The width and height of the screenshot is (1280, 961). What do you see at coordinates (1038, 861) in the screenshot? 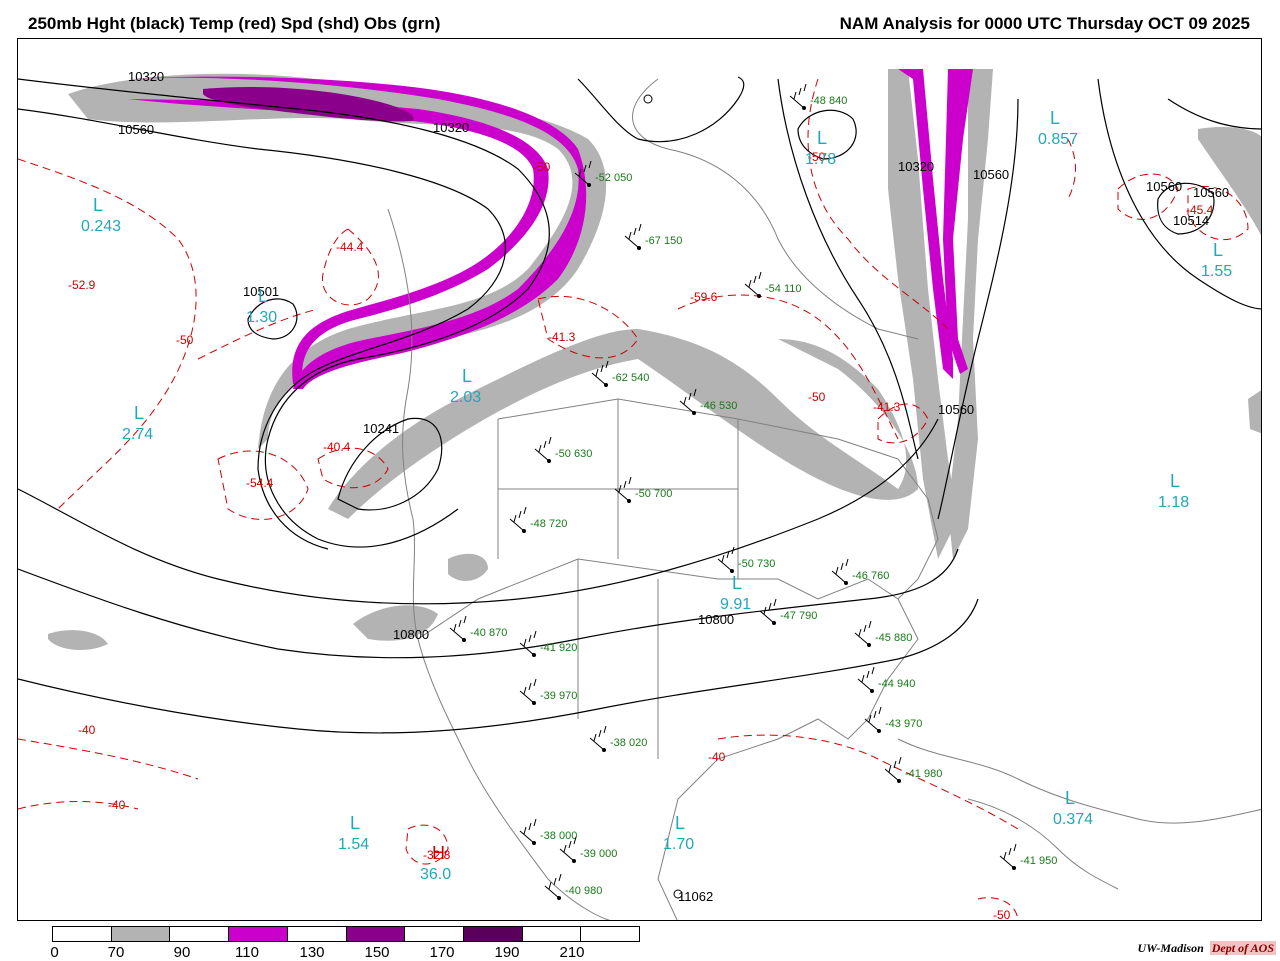
I see `obs-label: -41 950` at bounding box center [1038, 861].